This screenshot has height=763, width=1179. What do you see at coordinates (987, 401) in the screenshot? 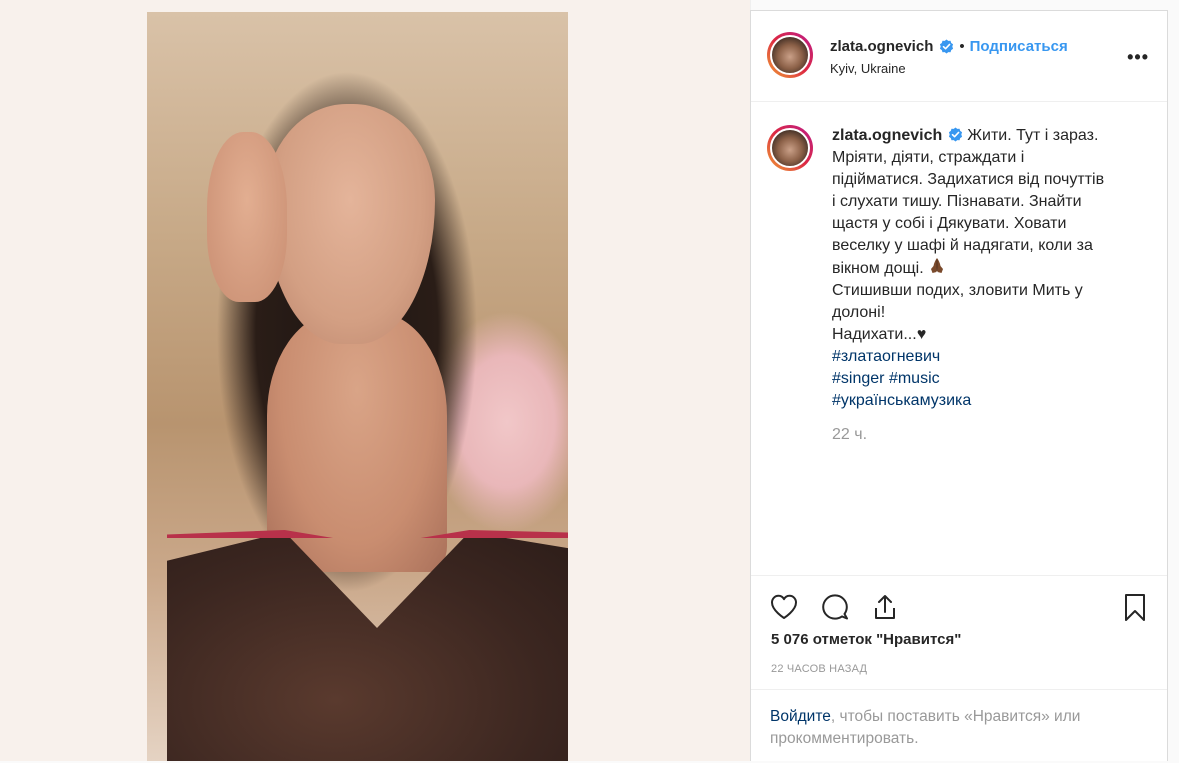
I see `hashtag-link: #українськамузика` at bounding box center [987, 401].